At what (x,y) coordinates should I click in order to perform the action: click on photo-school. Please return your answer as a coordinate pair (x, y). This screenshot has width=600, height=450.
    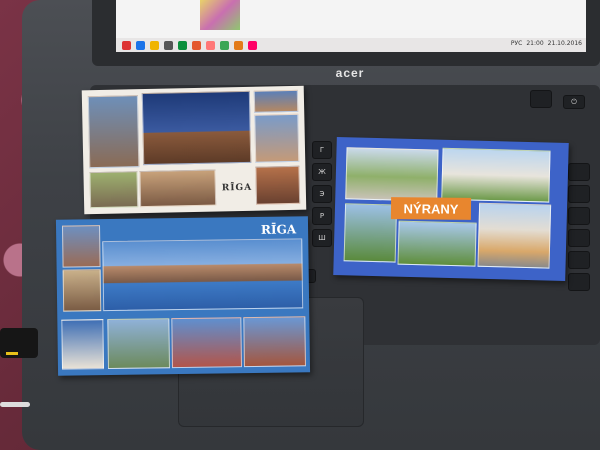
    Looking at the image, I should click on (514, 235).